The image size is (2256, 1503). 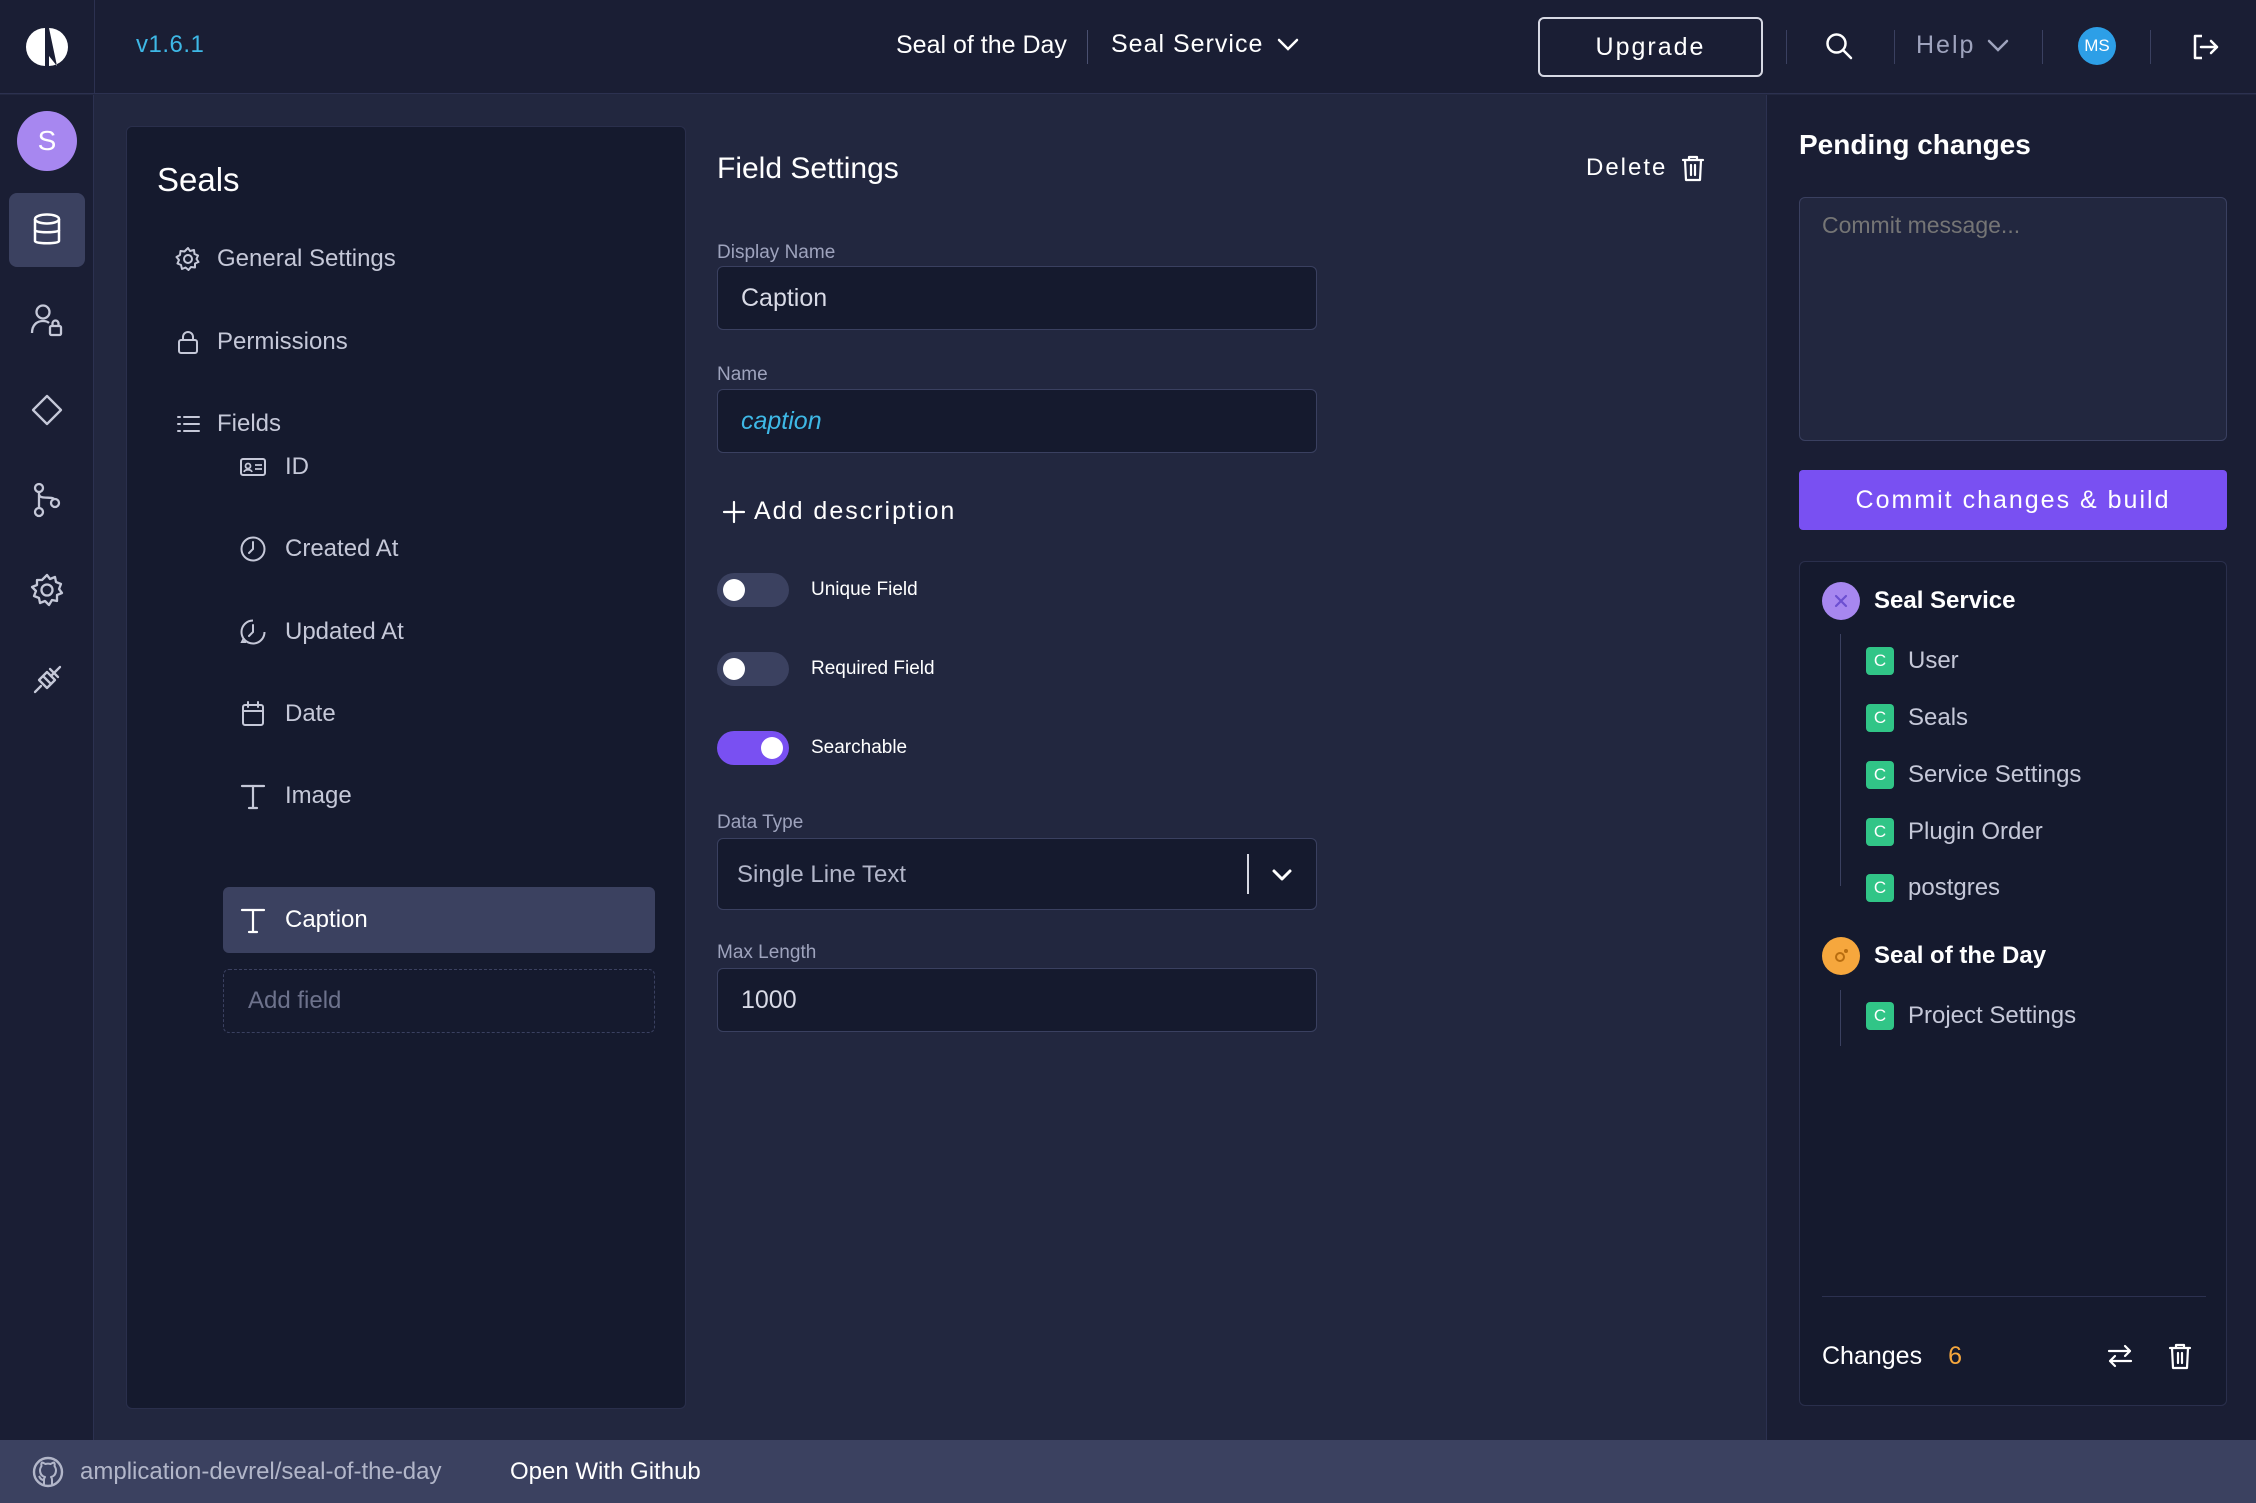 I want to click on field-item-id: ID, so click(x=439, y=467).